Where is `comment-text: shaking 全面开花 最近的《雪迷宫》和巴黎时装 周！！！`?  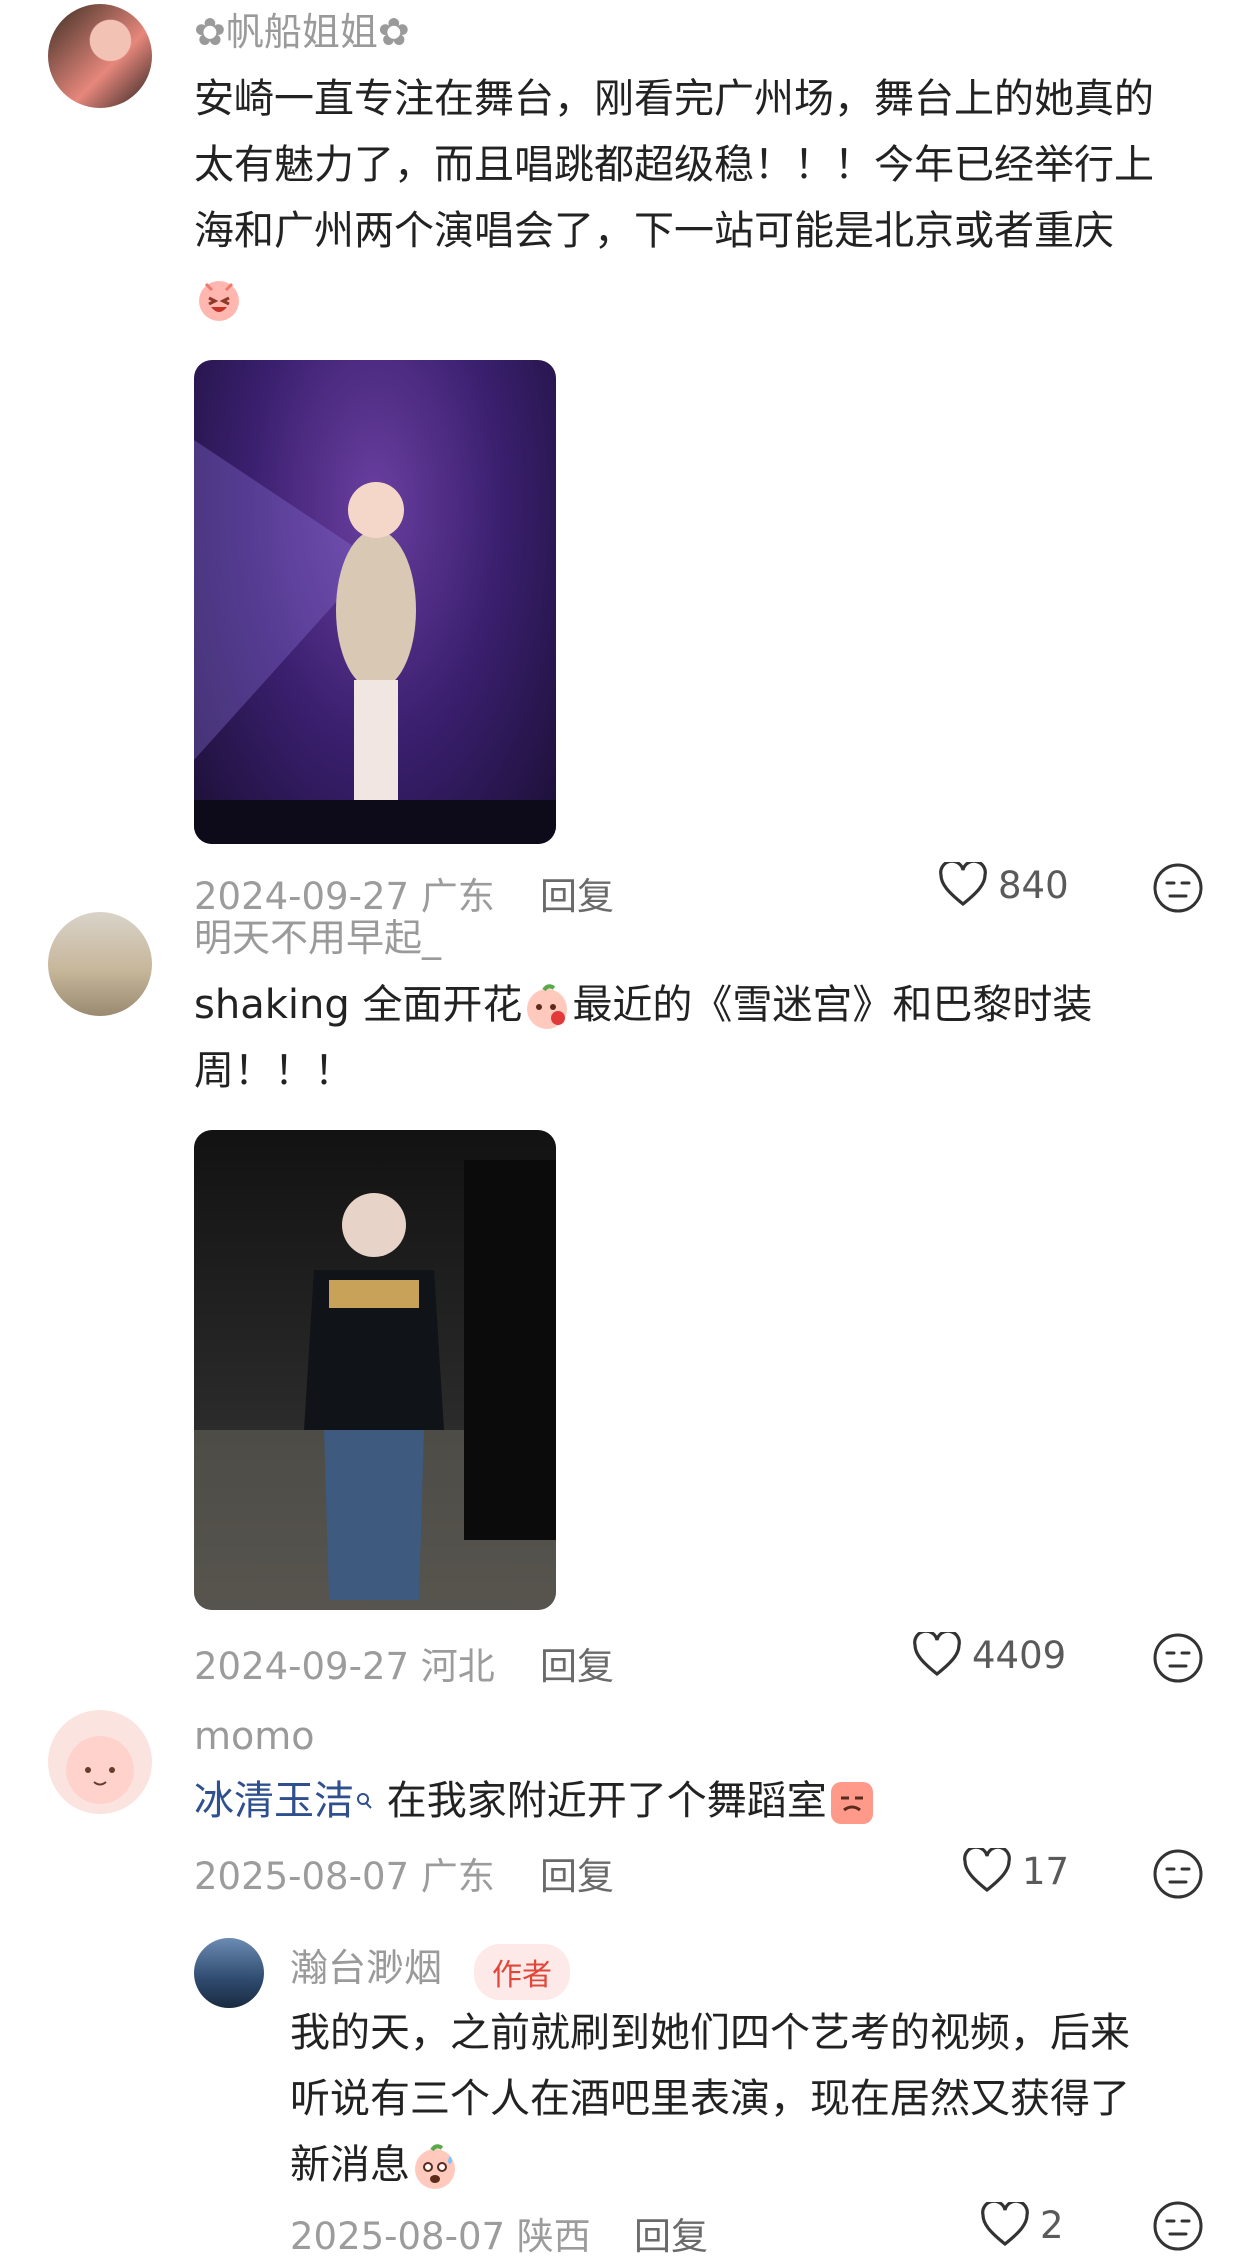
comment-text: shaking 全面开花 最近的《雪迷宫》和巴黎时装 周！！！ is located at coordinates (643, 1038).